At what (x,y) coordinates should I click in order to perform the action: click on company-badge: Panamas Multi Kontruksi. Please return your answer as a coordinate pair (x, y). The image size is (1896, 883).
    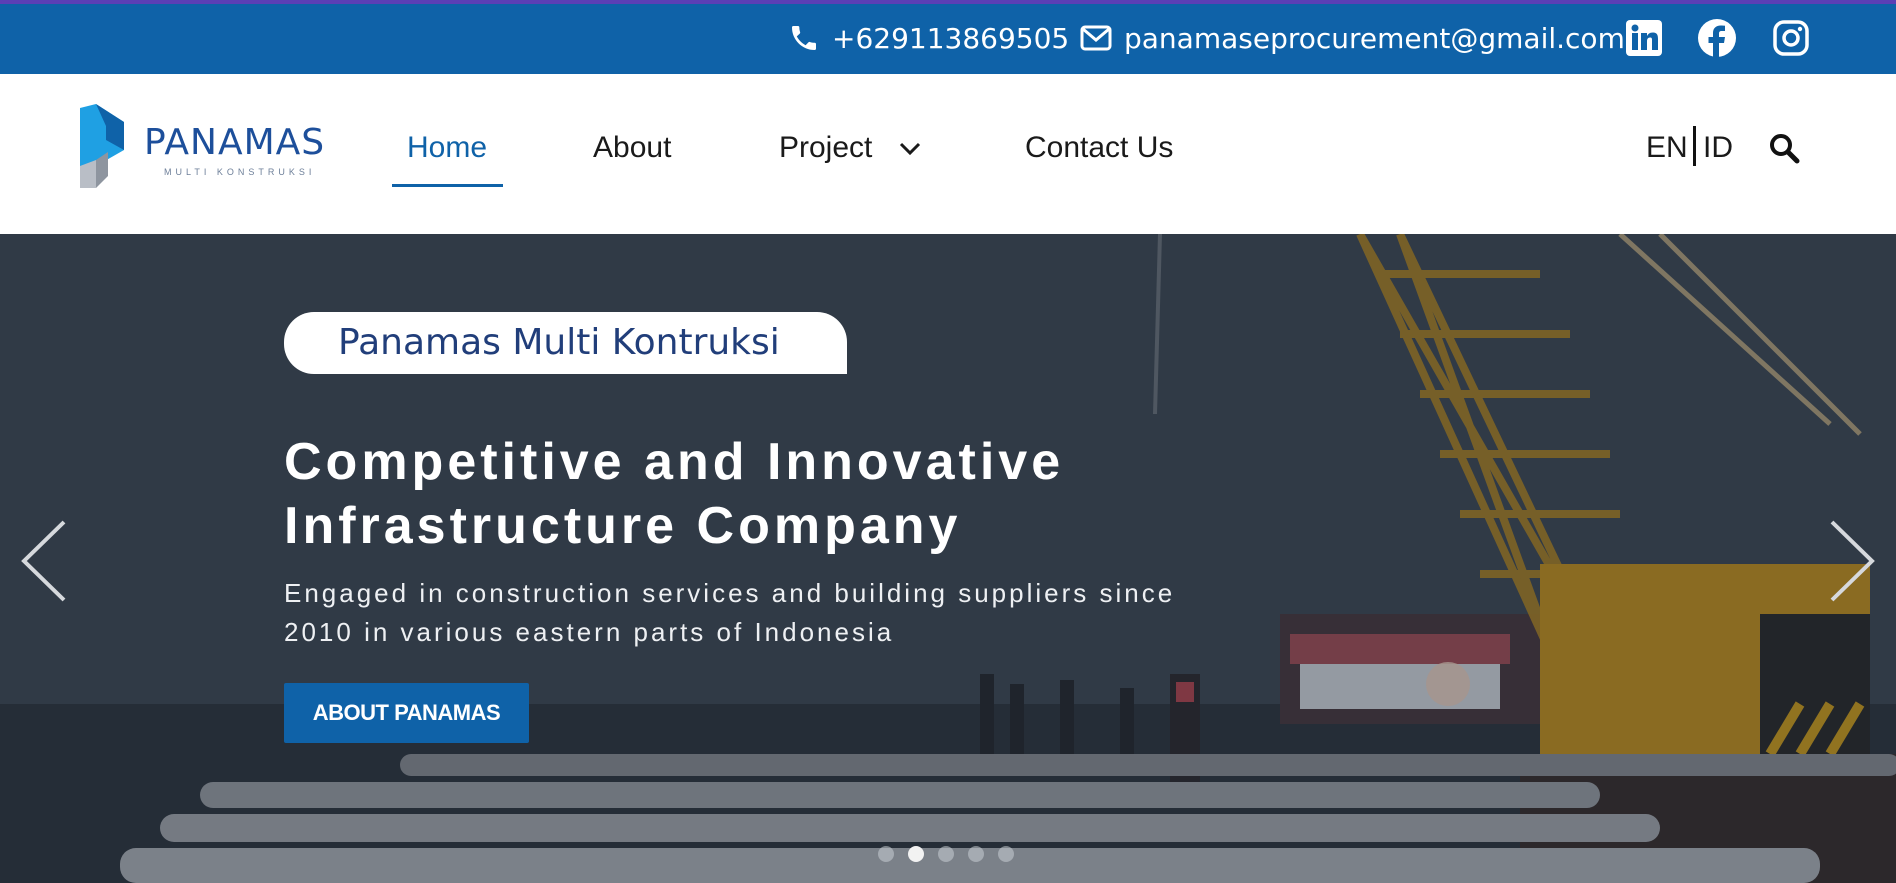
    Looking at the image, I should click on (565, 343).